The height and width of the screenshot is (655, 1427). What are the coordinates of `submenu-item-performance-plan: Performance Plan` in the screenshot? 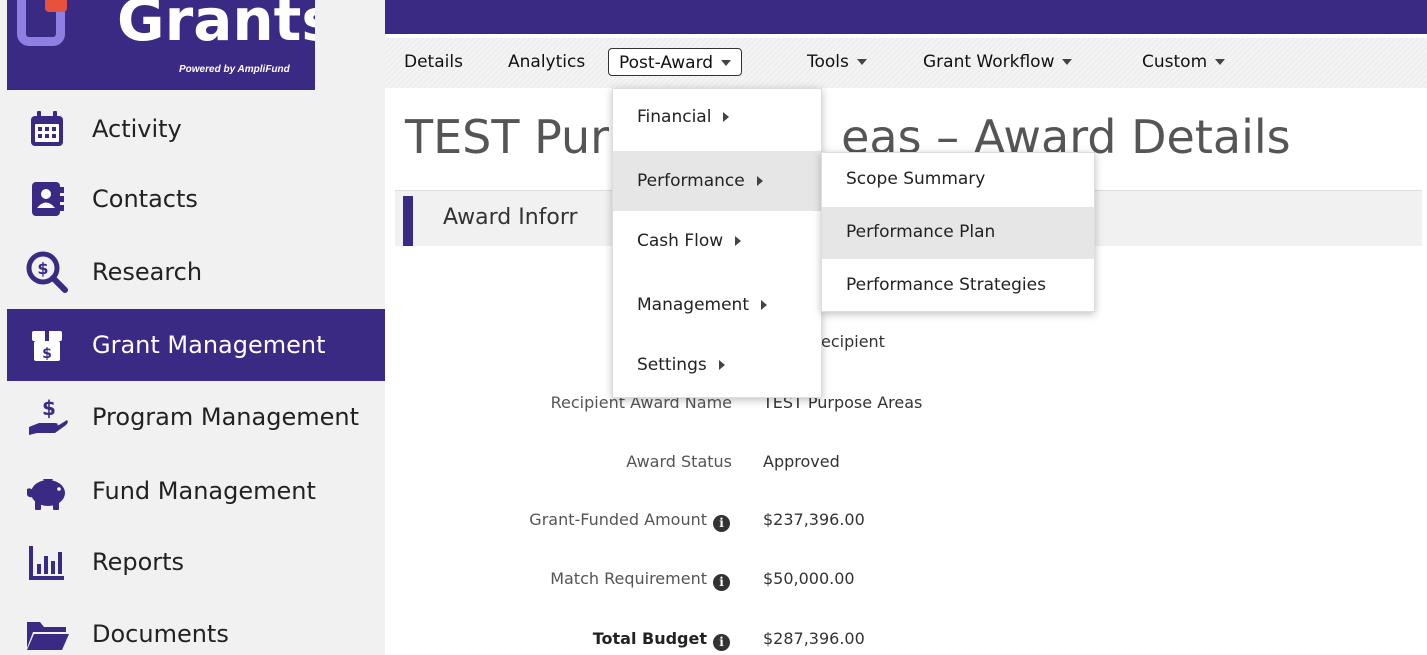 It's located at (958, 233).